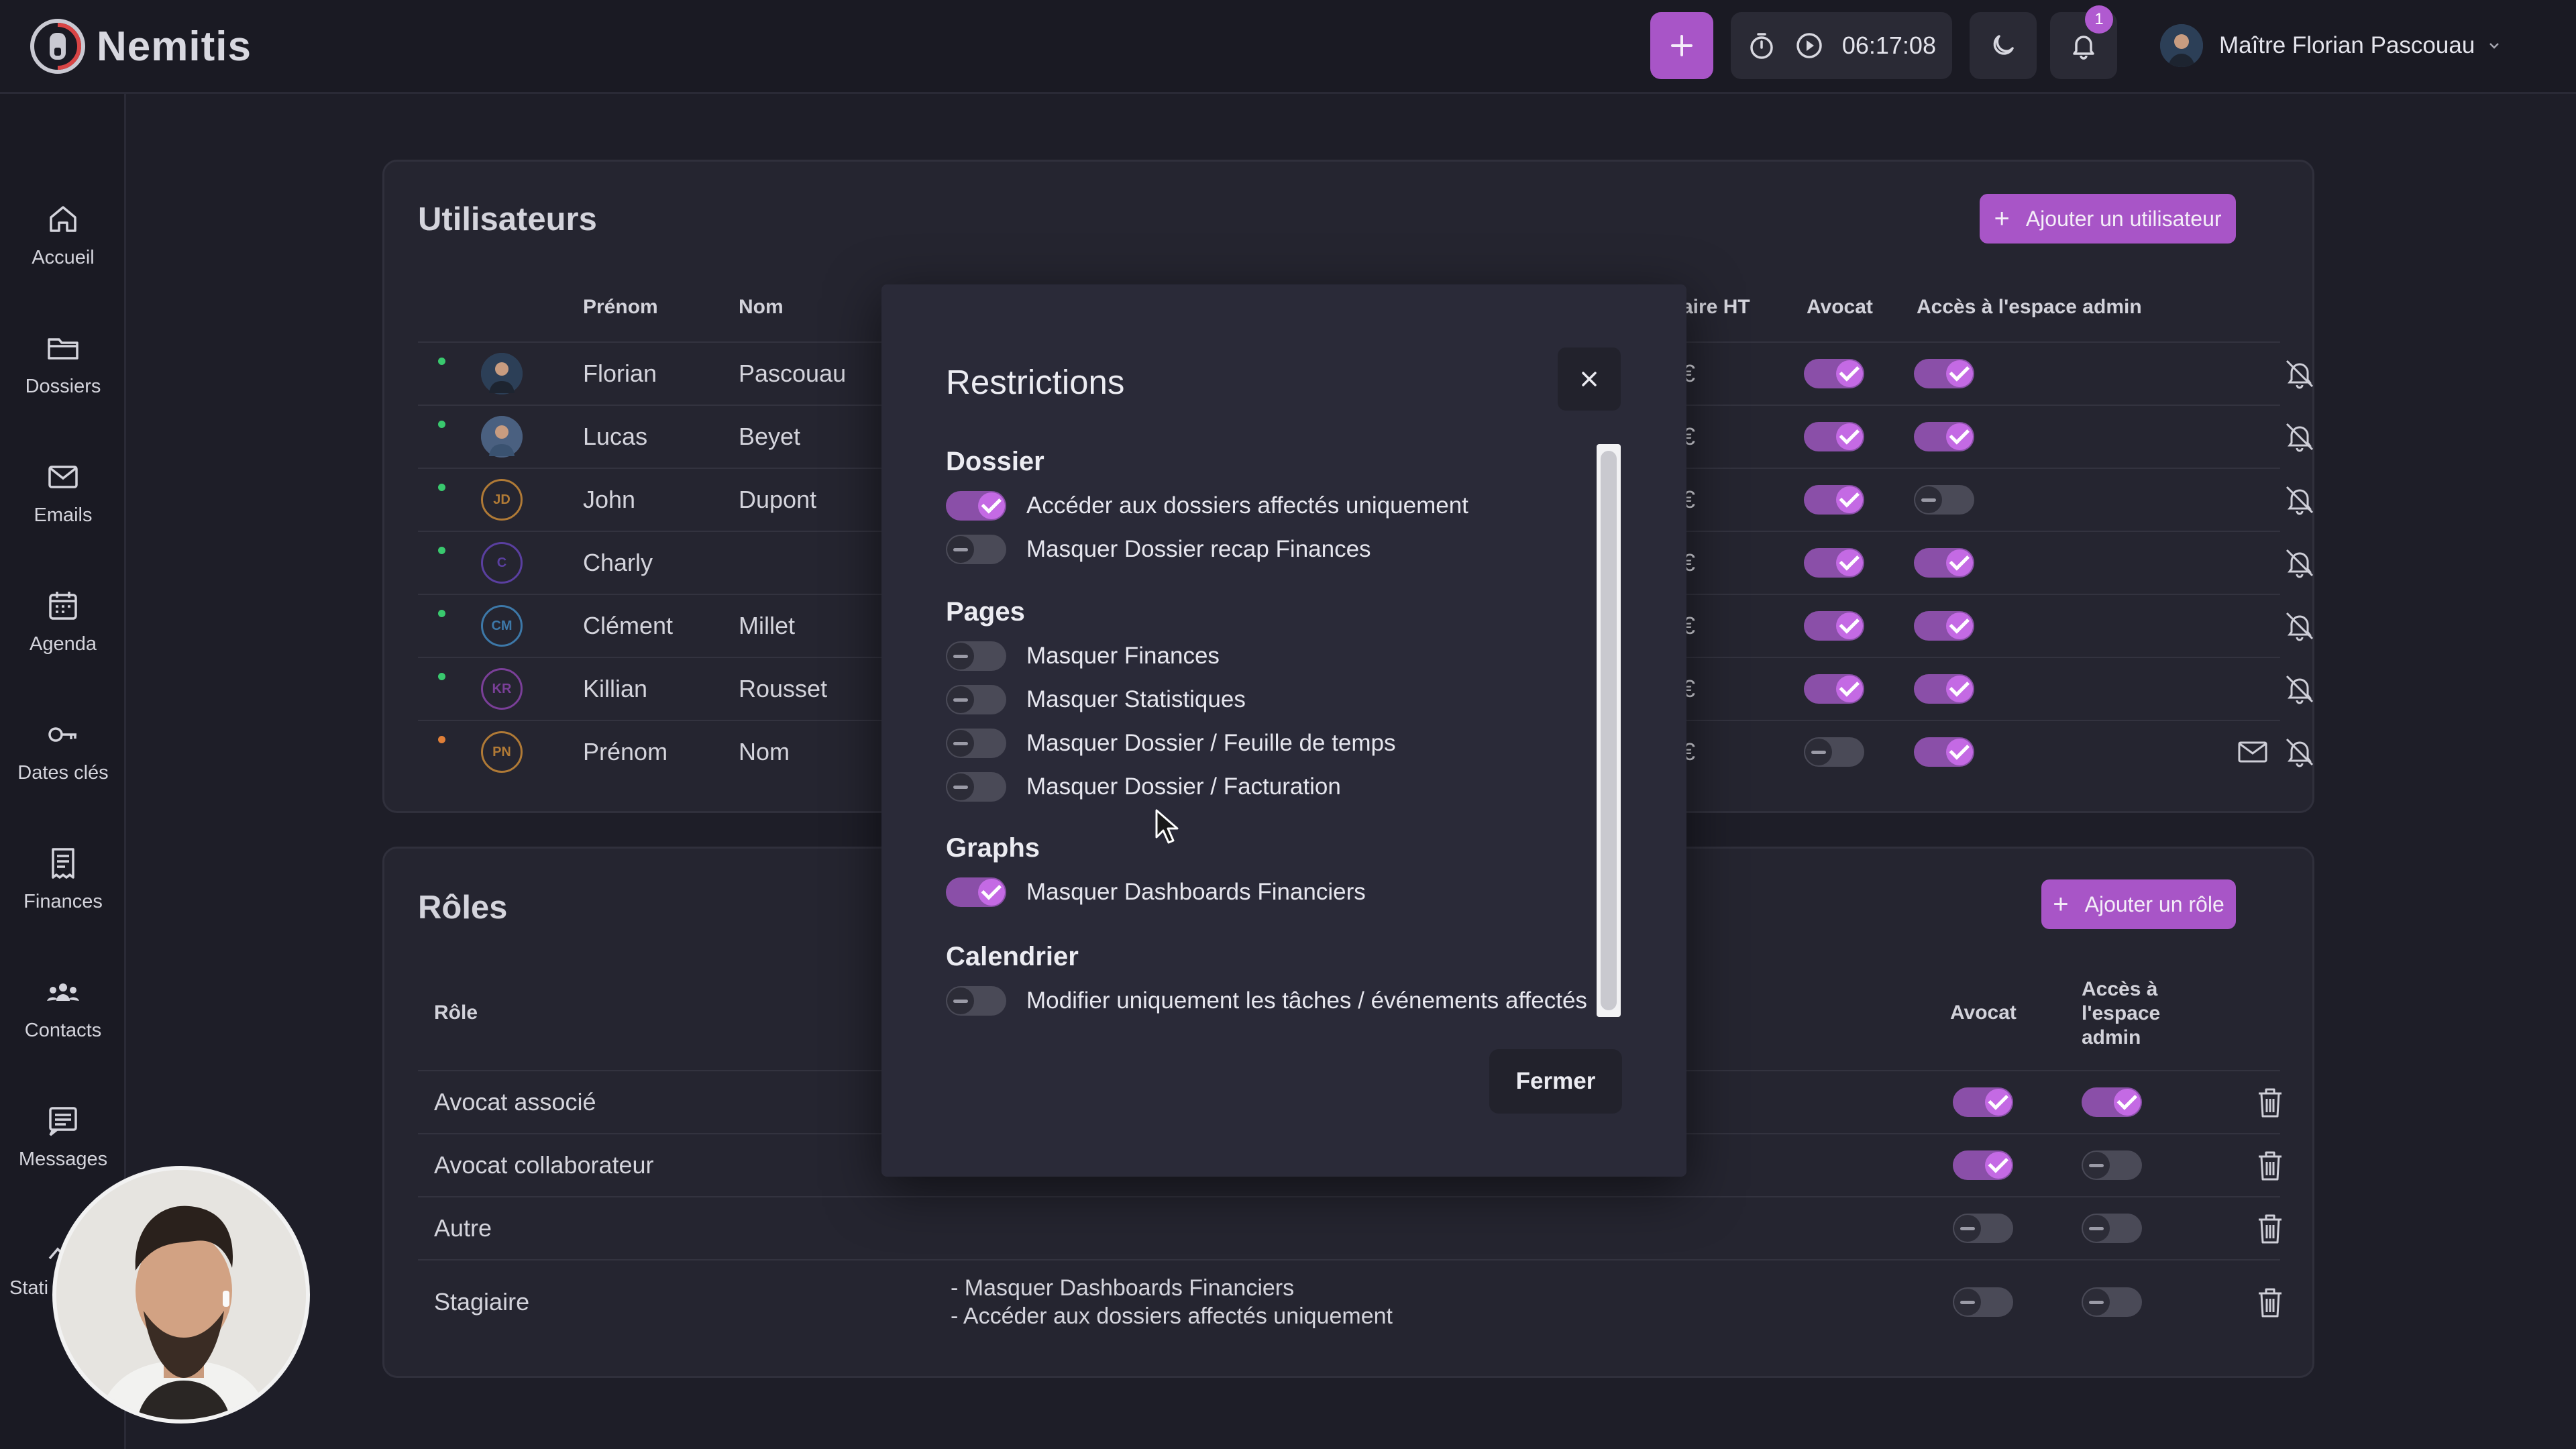  What do you see at coordinates (63, 492) in the screenshot?
I see `sidebar-item-emails: Emails` at bounding box center [63, 492].